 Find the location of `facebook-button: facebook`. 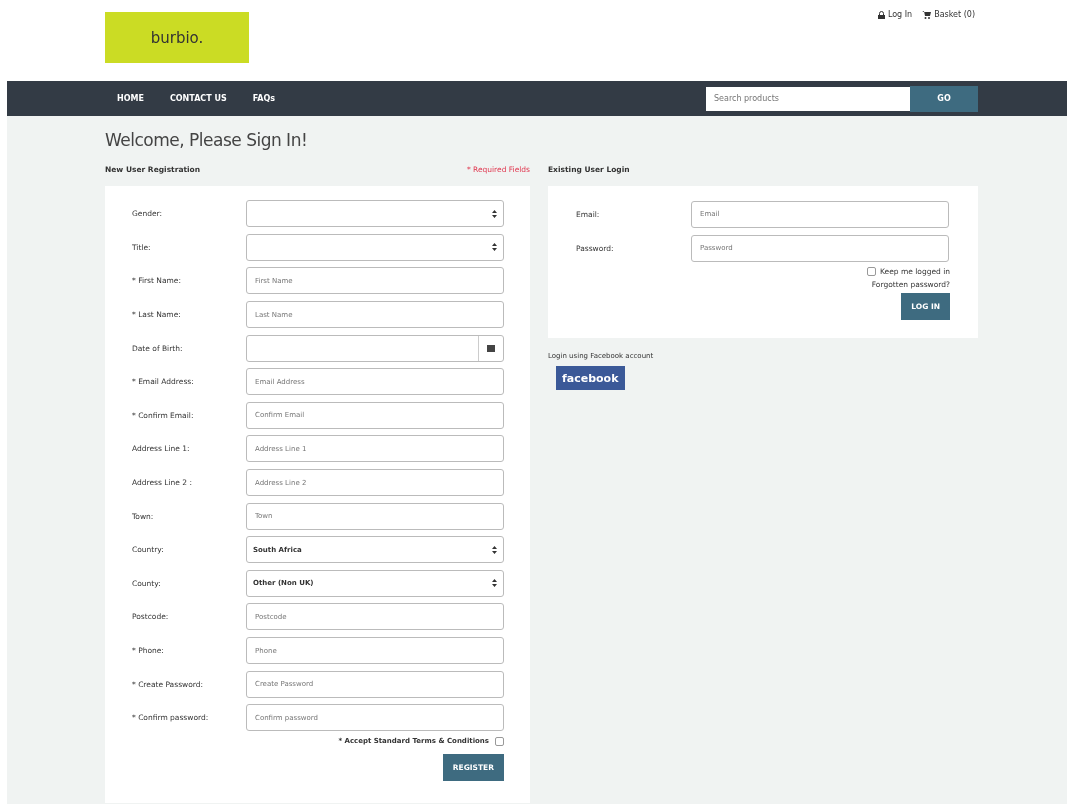

facebook-button: facebook is located at coordinates (590, 378).